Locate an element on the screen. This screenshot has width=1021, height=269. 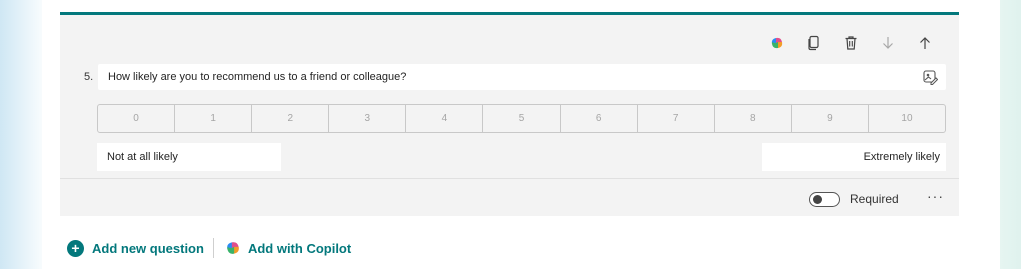
low-label: Not at all likely is located at coordinates (142, 157).